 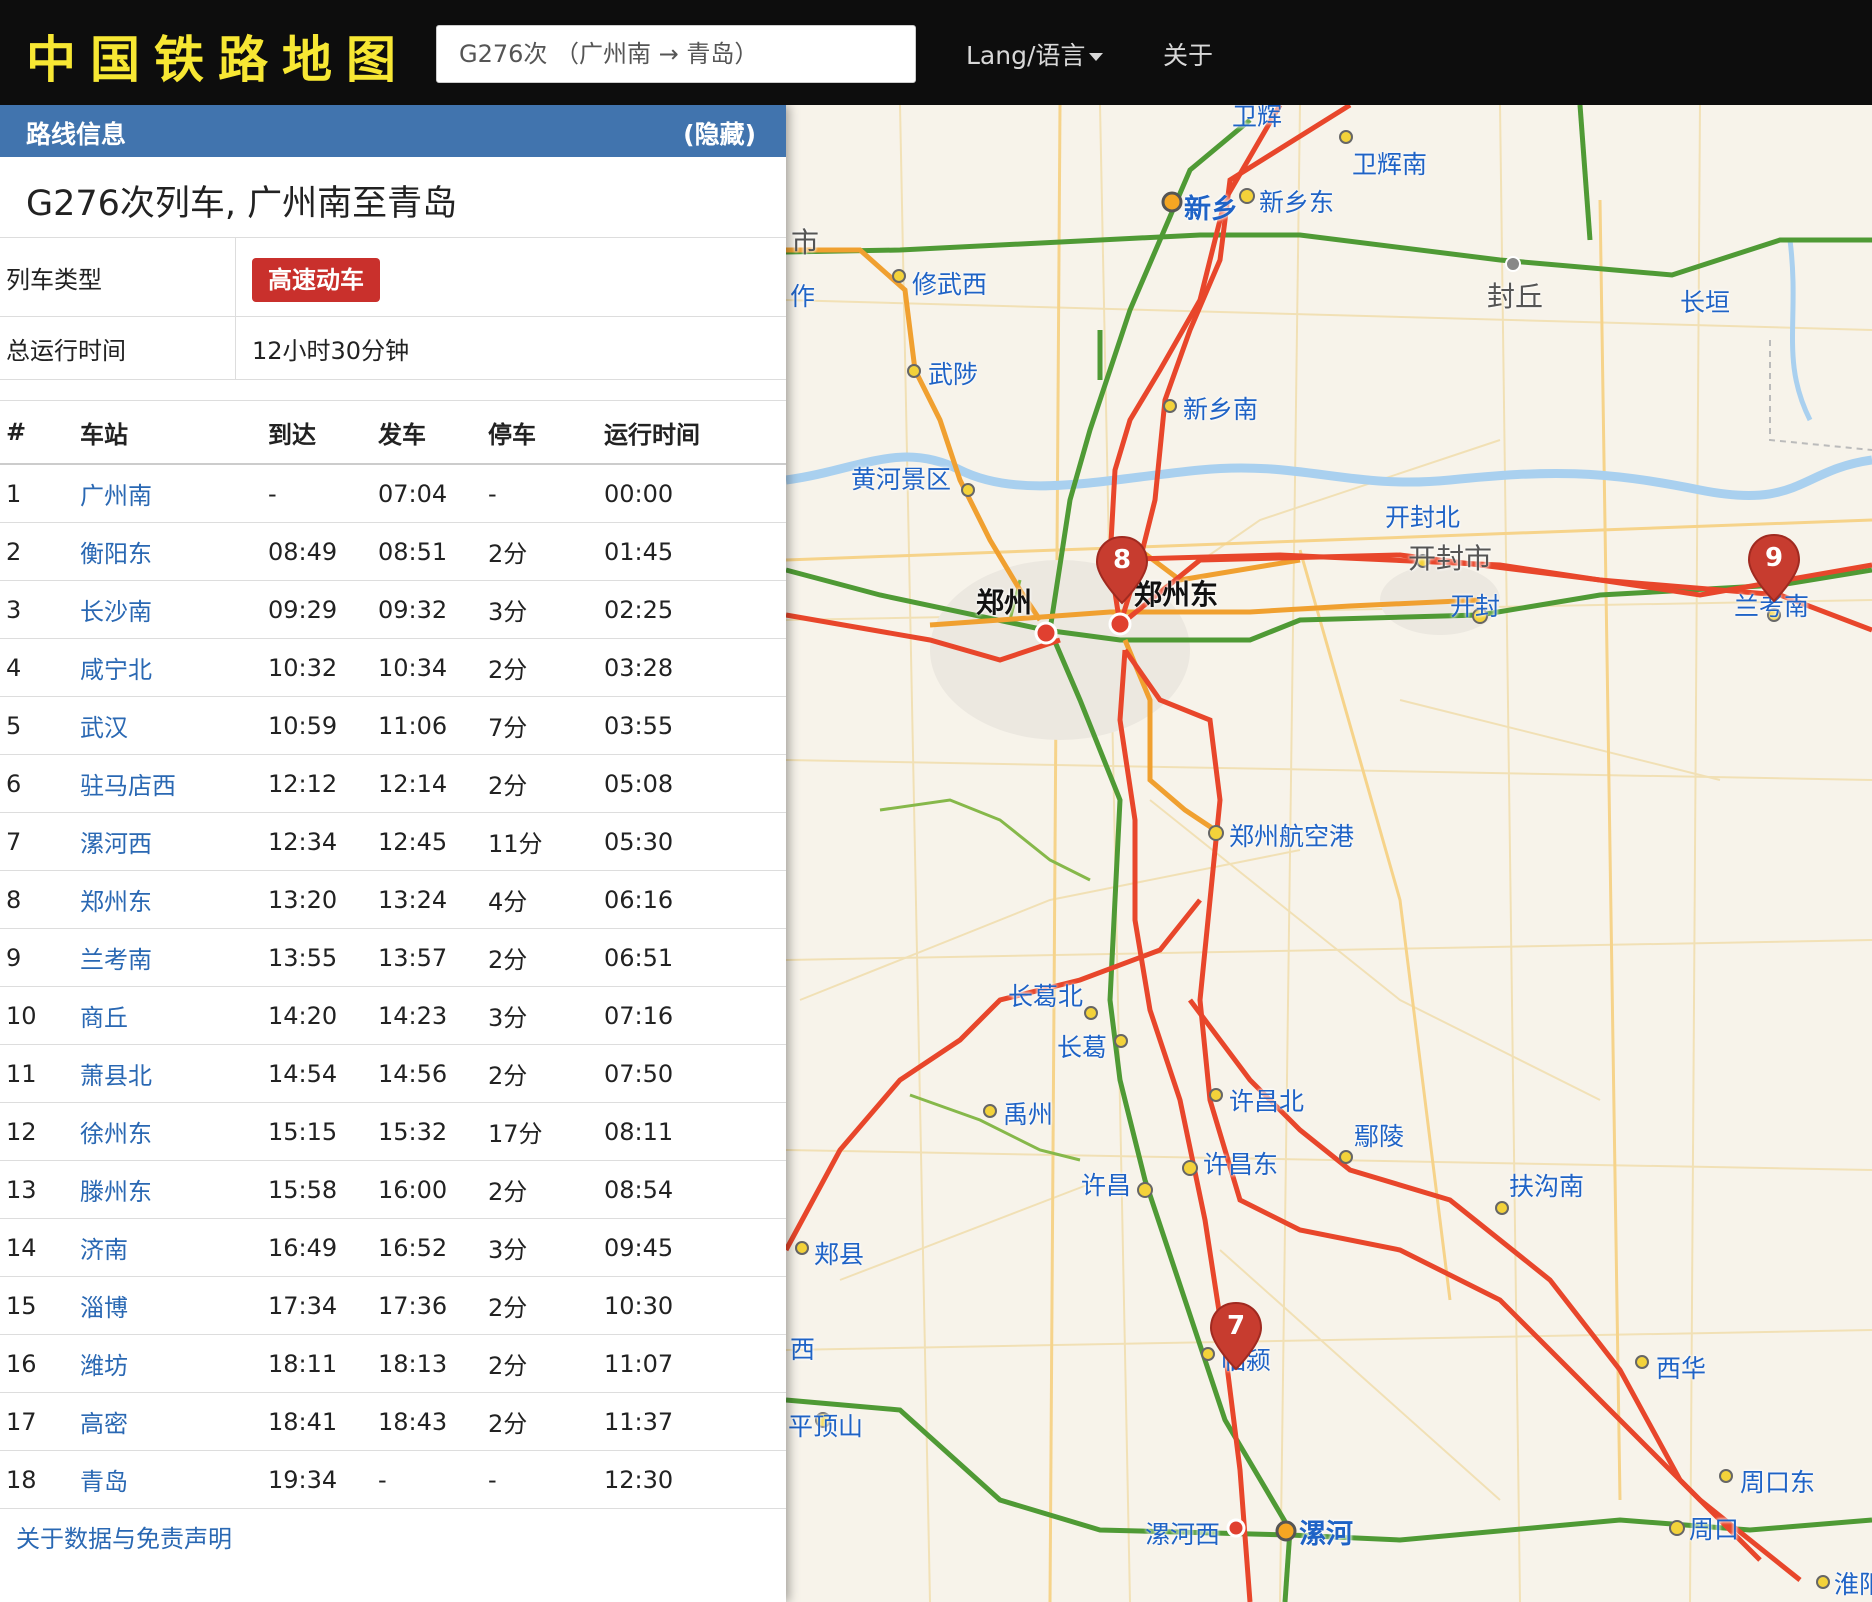 I want to click on stop-elapsed: 03:28, so click(x=695, y=667).